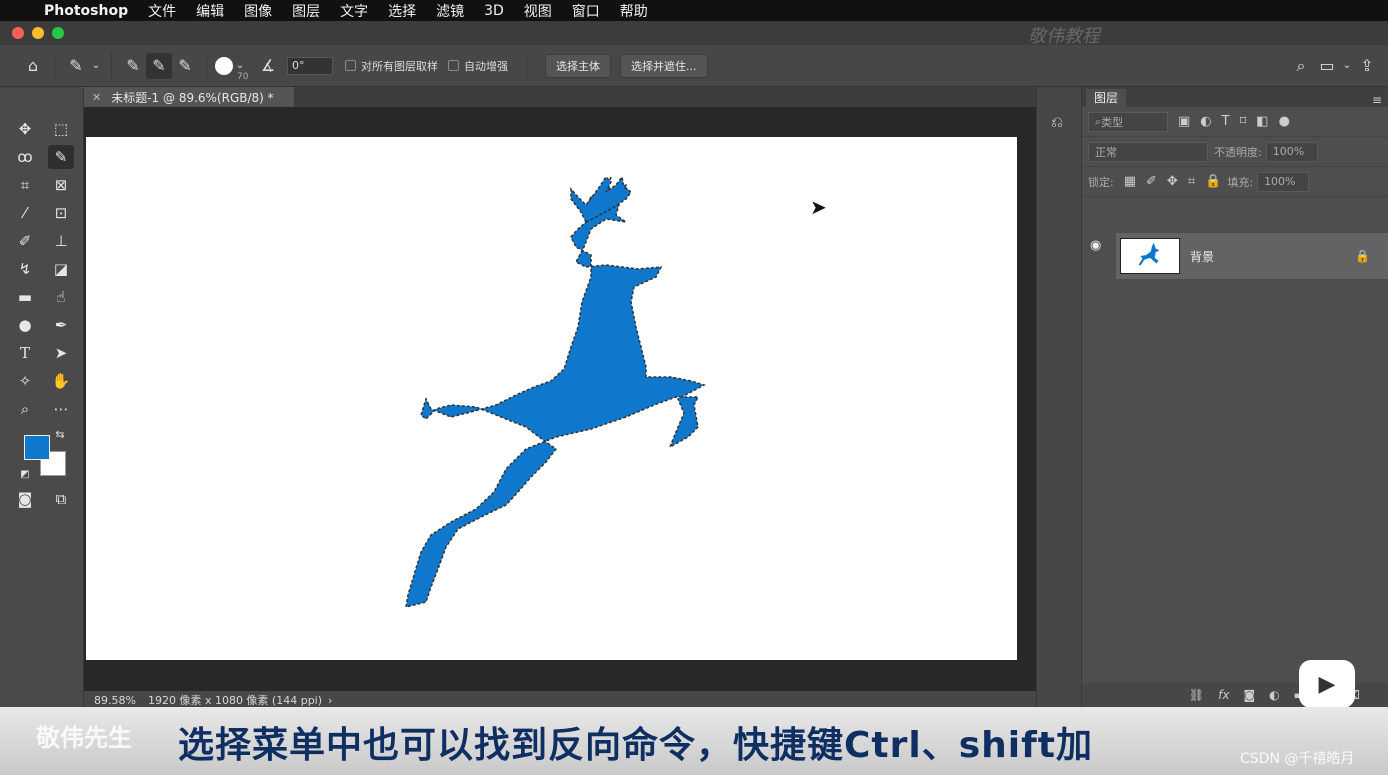 The image size is (1388, 775). Describe the element at coordinates (159, 65) in the screenshot. I see `add-to-selection-icon: ✎` at that location.